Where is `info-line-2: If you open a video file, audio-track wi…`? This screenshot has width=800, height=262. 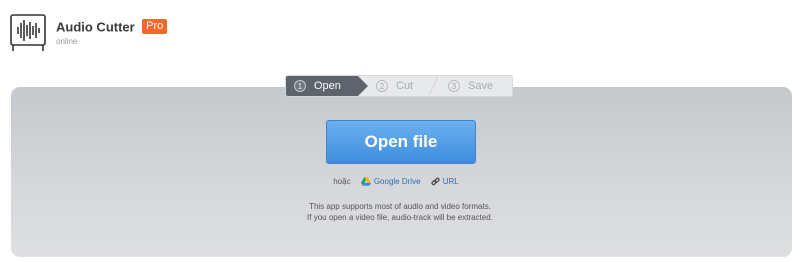 info-line-2: If you open a video file, audio-track wi… is located at coordinates (400, 217).